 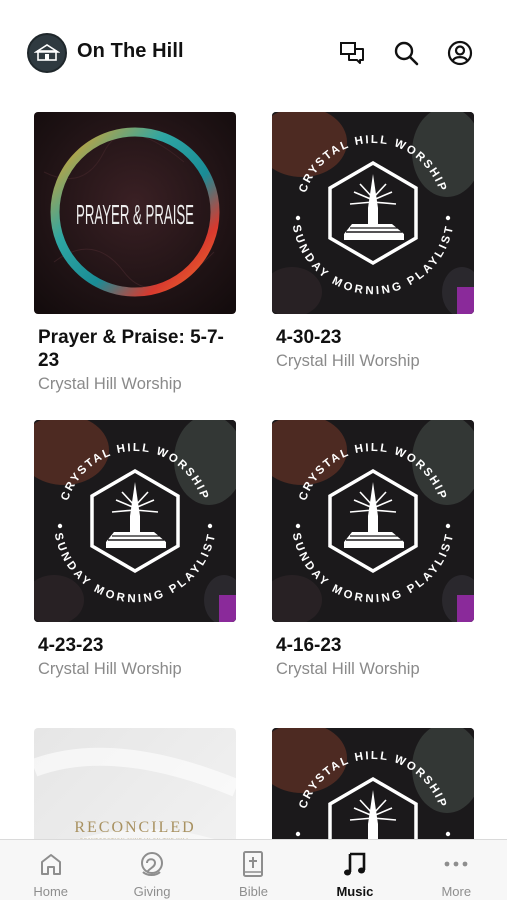 What do you see at coordinates (456, 864) in the screenshot?
I see `more-dots-icon` at bounding box center [456, 864].